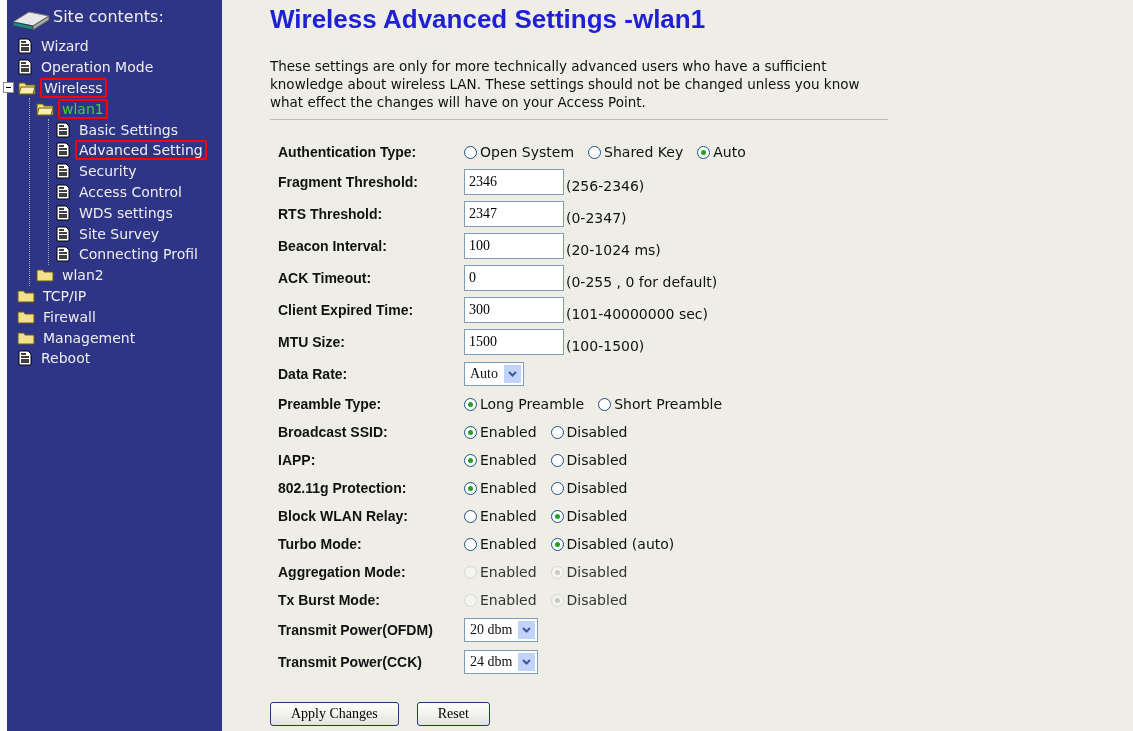 The height and width of the screenshot is (731, 1133). What do you see at coordinates (331, 214) in the screenshot?
I see `field-label: RTS Threshold:` at bounding box center [331, 214].